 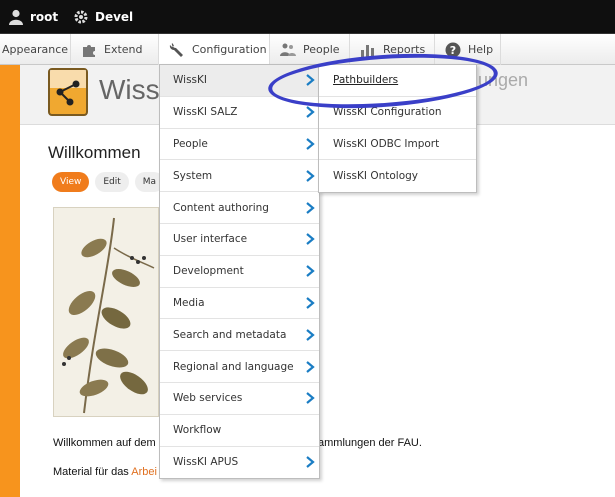 What do you see at coordinates (503, 80) in the screenshot?
I see `site-slogan: ungen` at bounding box center [503, 80].